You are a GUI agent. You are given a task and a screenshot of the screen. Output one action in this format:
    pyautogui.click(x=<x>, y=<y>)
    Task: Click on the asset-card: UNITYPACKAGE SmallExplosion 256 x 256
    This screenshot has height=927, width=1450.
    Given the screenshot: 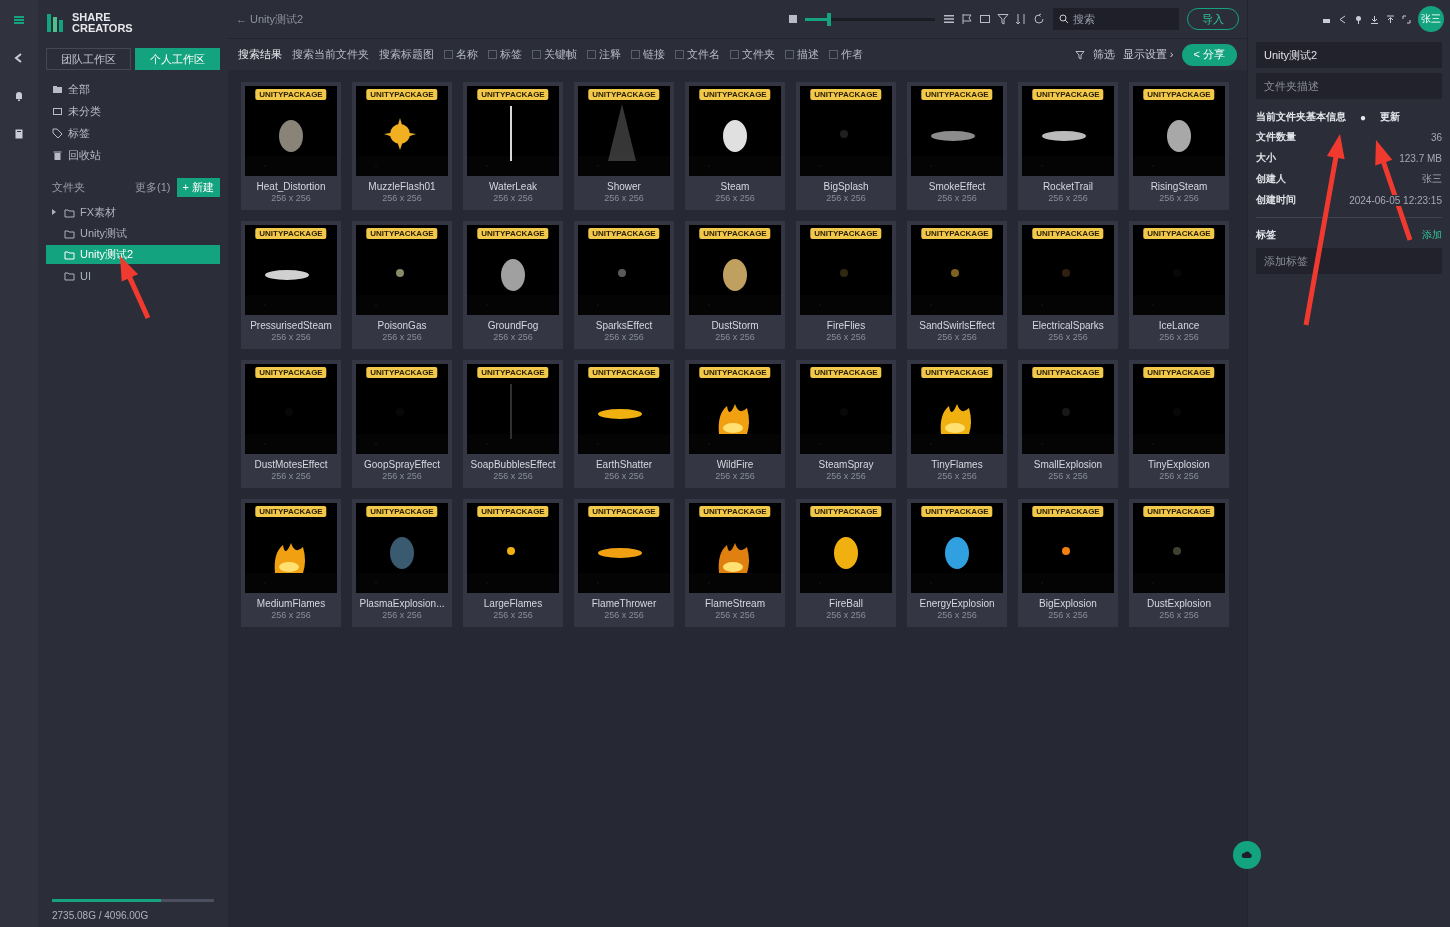 What is the action you would take?
    pyautogui.click(x=1068, y=424)
    